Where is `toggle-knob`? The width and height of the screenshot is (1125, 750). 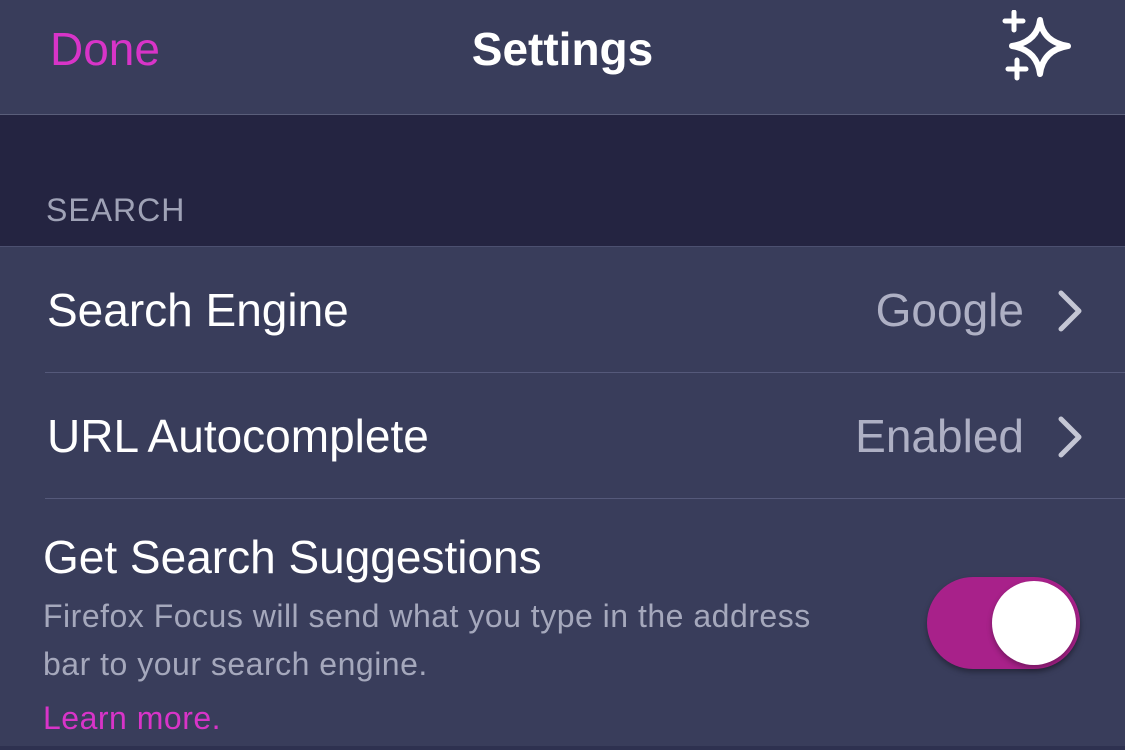
toggle-knob is located at coordinates (1034, 623).